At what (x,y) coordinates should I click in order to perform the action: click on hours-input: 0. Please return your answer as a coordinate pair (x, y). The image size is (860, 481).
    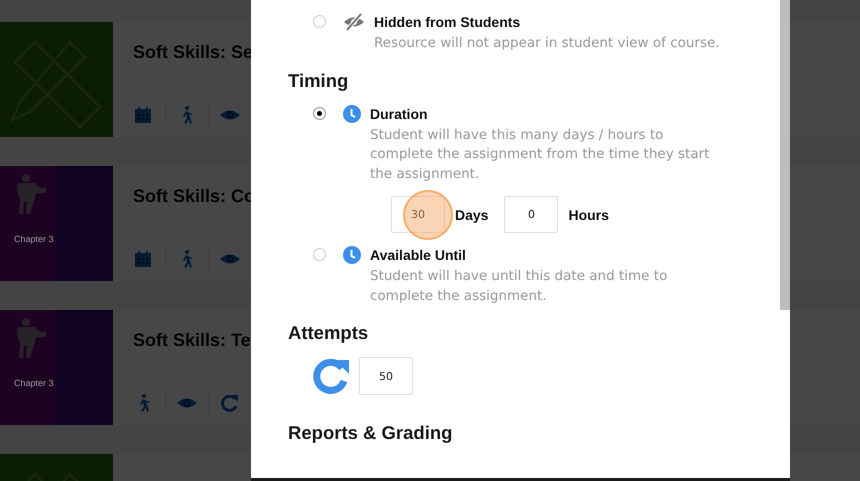
    Looking at the image, I should click on (531, 214).